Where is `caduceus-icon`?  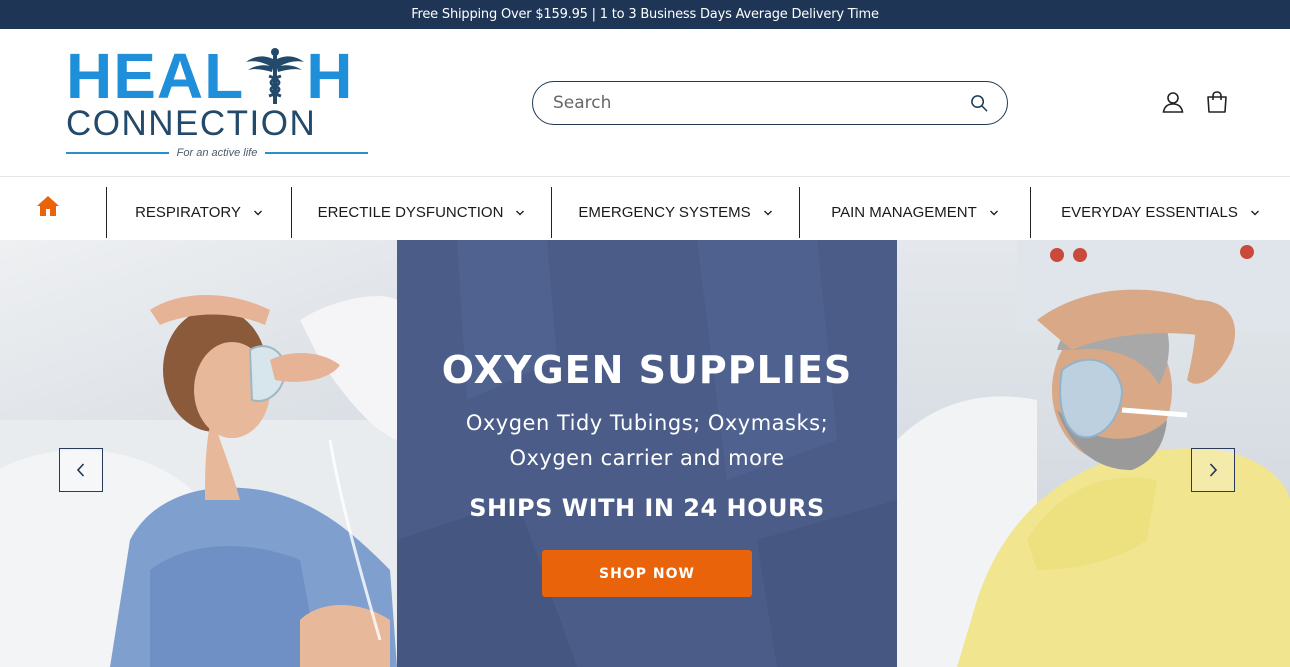
caduceus-icon is located at coordinates (275, 76).